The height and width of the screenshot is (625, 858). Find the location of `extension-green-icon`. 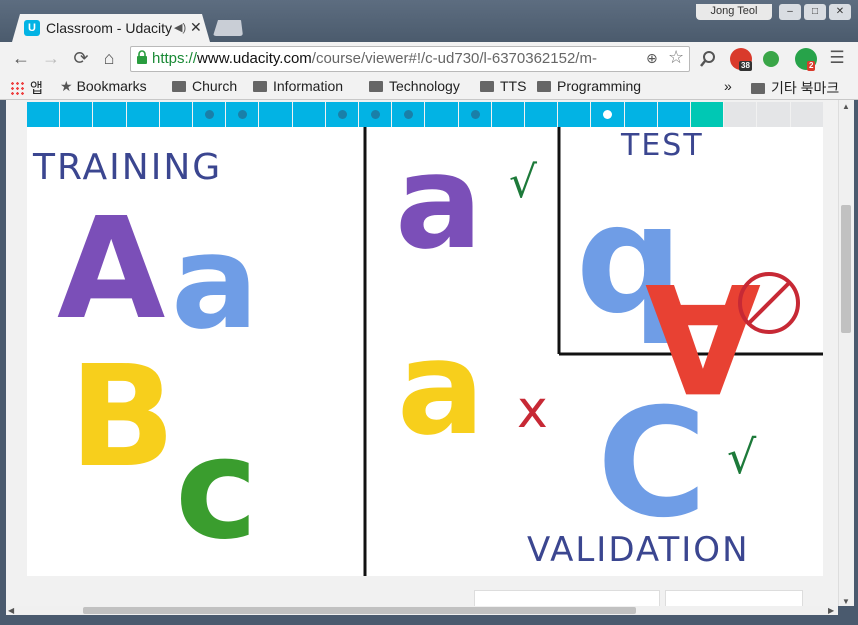

extension-green-icon is located at coordinates (771, 59).